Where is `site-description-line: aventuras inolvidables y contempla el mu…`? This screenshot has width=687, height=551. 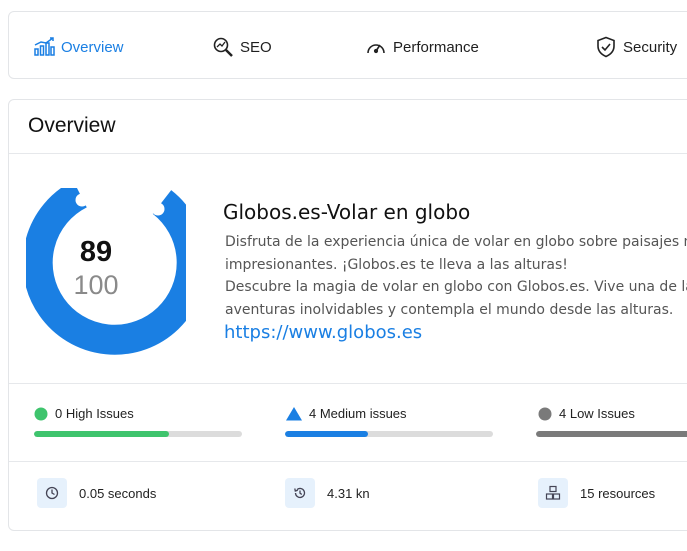 site-description-line: aventuras inolvidables y contempla el mu… is located at coordinates (449, 309).